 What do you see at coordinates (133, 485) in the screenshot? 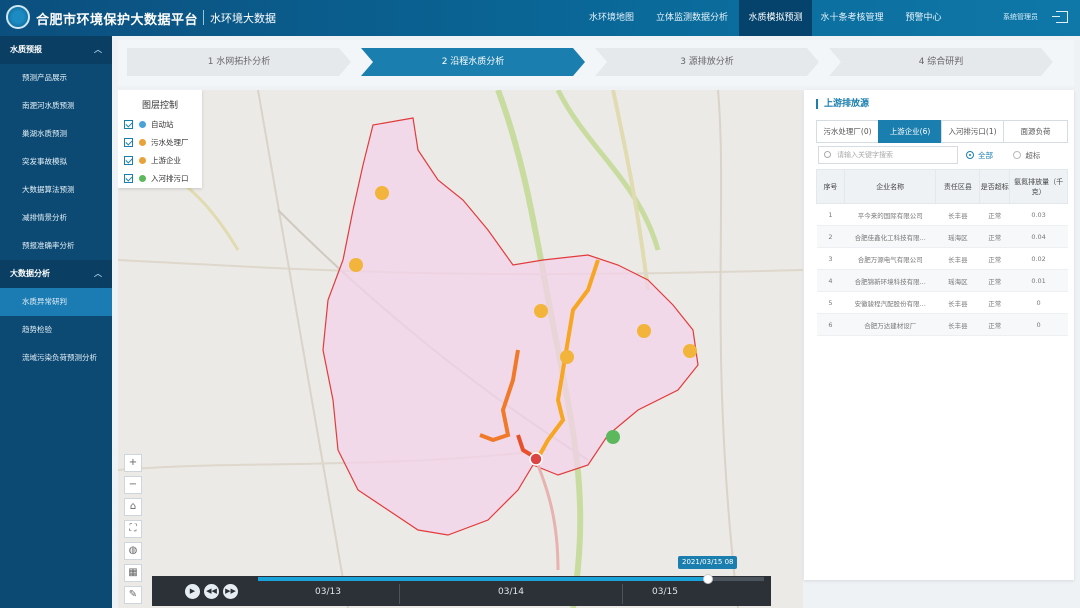
I see `zoom-out-icon: −` at bounding box center [133, 485].